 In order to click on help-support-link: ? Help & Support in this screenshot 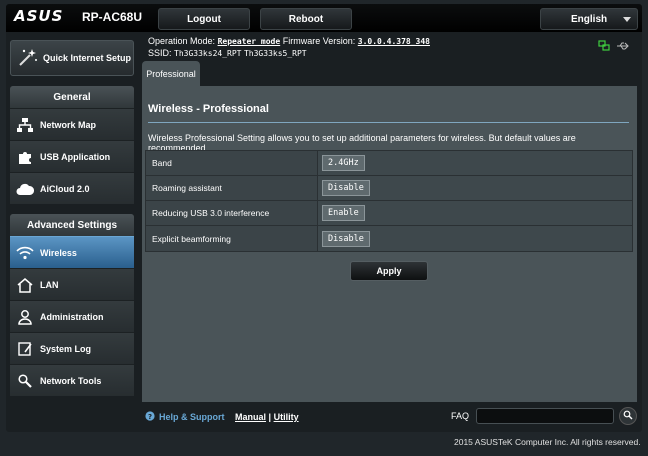, I will do `click(185, 417)`.